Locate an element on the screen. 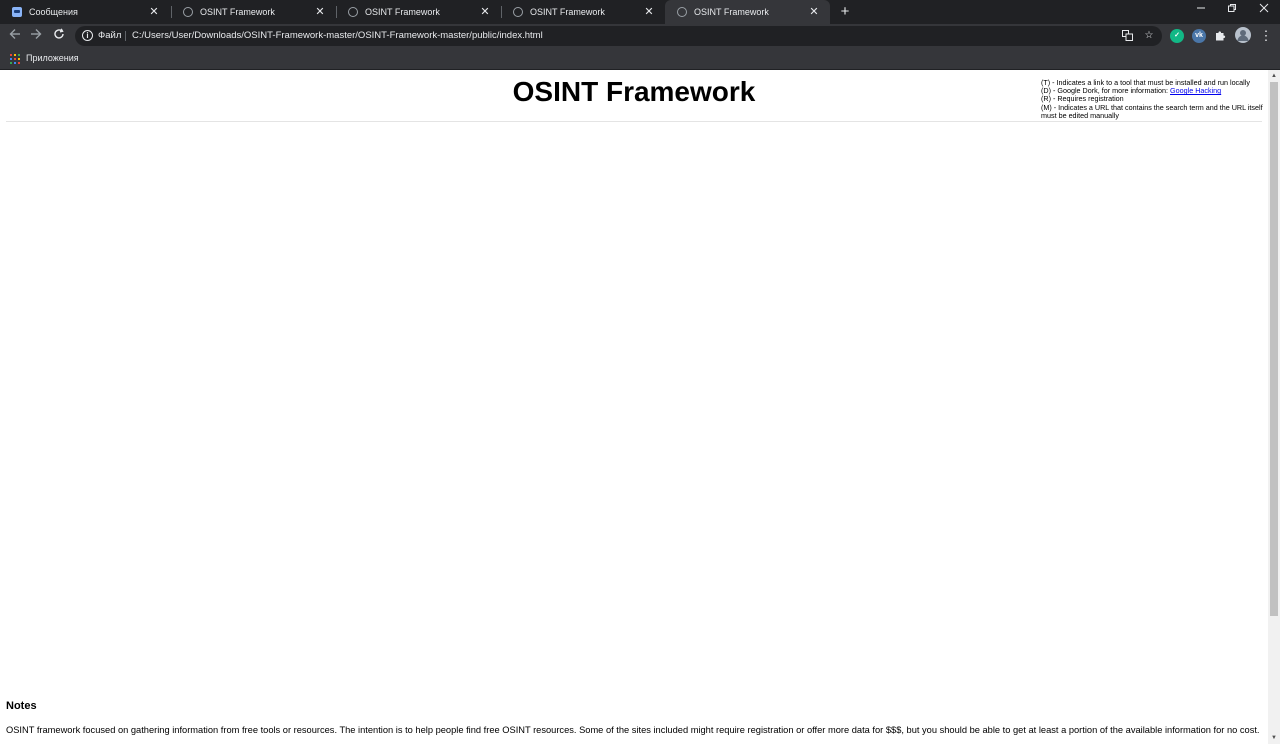 This screenshot has height=744, width=1280. tab-osint-1: OSINT Framework ✕ is located at coordinates (253, 12).